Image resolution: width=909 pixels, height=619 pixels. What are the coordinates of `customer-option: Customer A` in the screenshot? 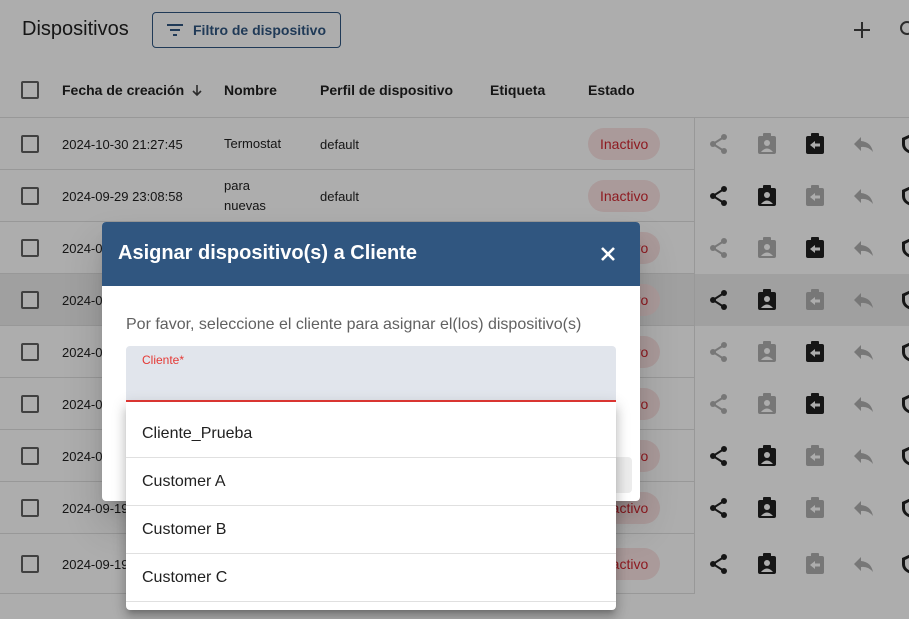 It's located at (371, 482).